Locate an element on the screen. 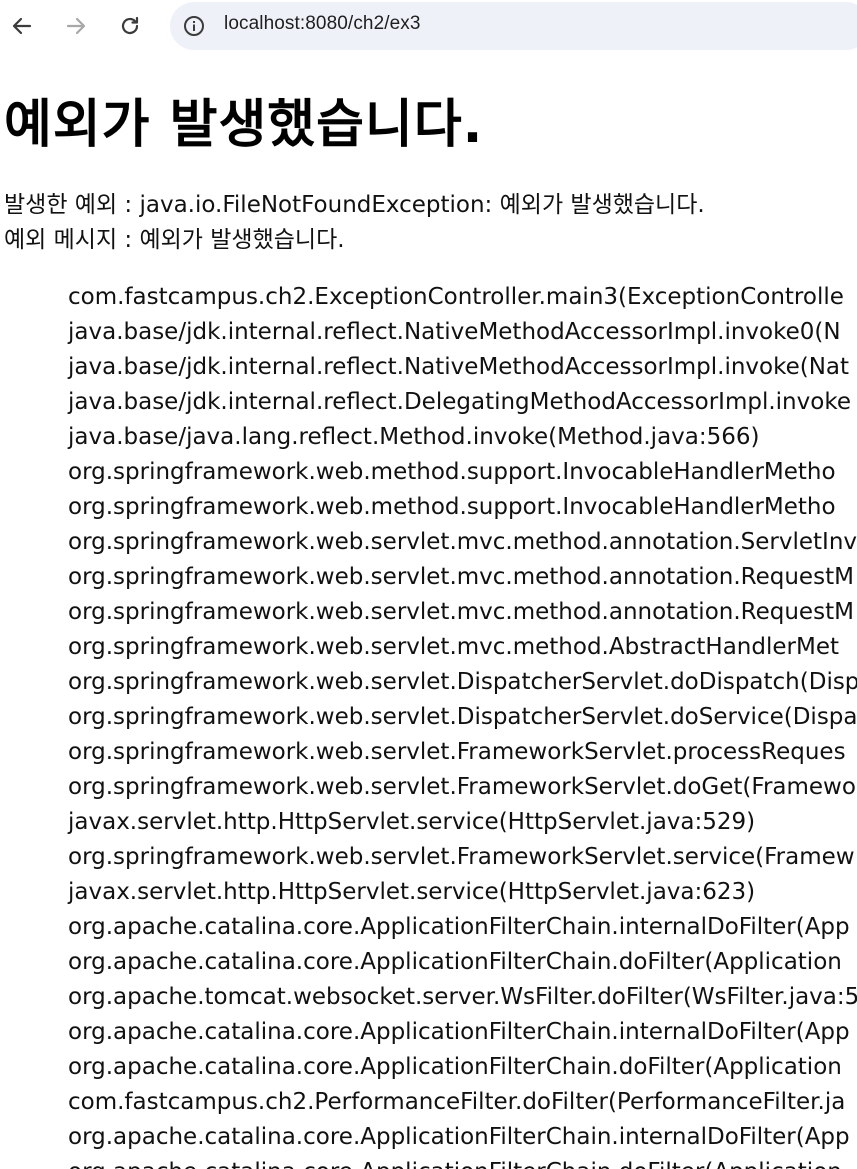 Image resolution: width=857 pixels, height=1169 pixels. forward-button is located at coordinates (76, 26).